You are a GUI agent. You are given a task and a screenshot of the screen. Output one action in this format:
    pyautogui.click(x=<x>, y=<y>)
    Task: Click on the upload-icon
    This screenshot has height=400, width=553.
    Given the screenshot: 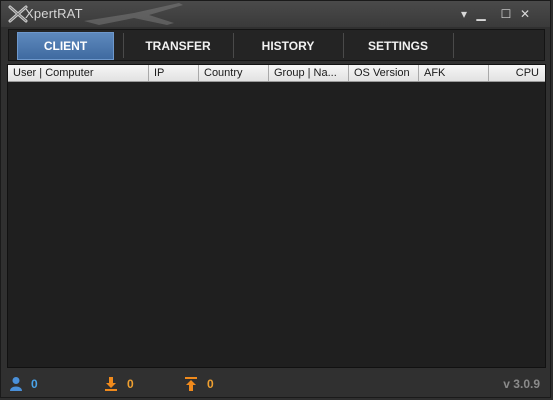 What is the action you would take?
    pyautogui.click(x=191, y=384)
    